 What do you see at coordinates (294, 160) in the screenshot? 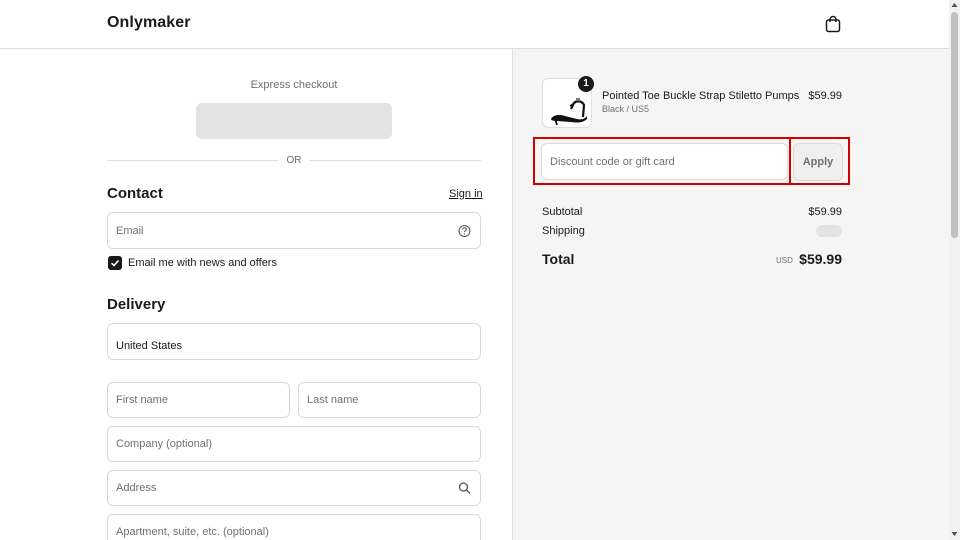
I see `or-separator: OR` at bounding box center [294, 160].